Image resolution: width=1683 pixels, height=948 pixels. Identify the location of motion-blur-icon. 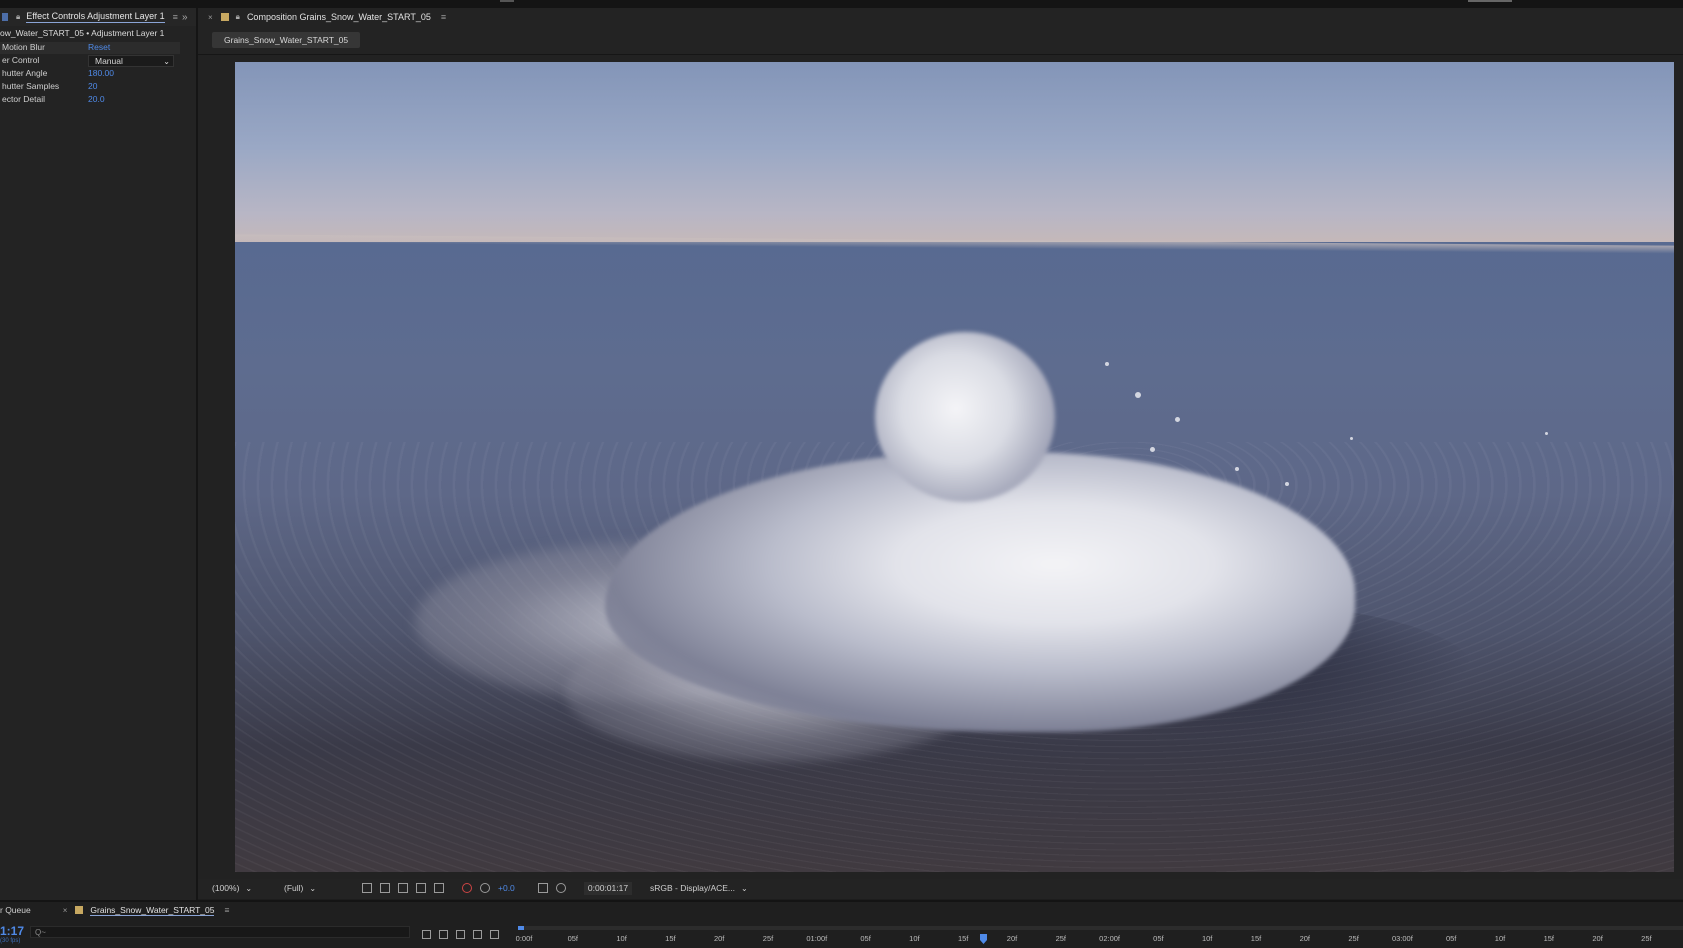
(494, 934).